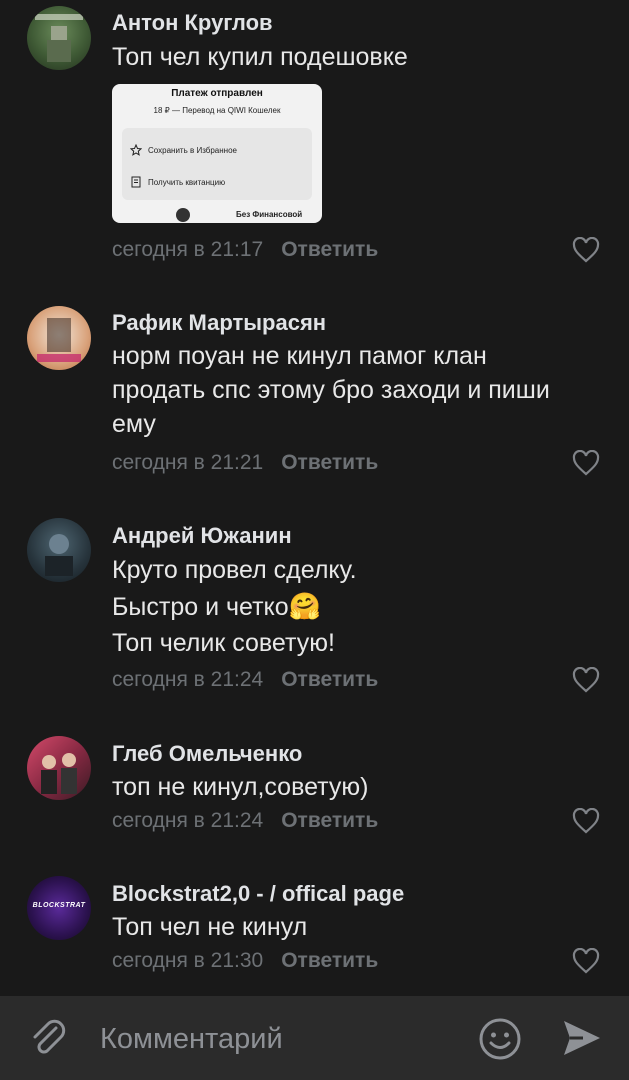 The height and width of the screenshot is (1080, 629). I want to click on comment-line: ему, so click(134, 424).